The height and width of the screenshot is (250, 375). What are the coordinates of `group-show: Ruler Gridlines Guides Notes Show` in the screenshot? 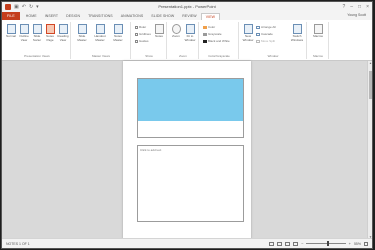 It's located at (149, 40).